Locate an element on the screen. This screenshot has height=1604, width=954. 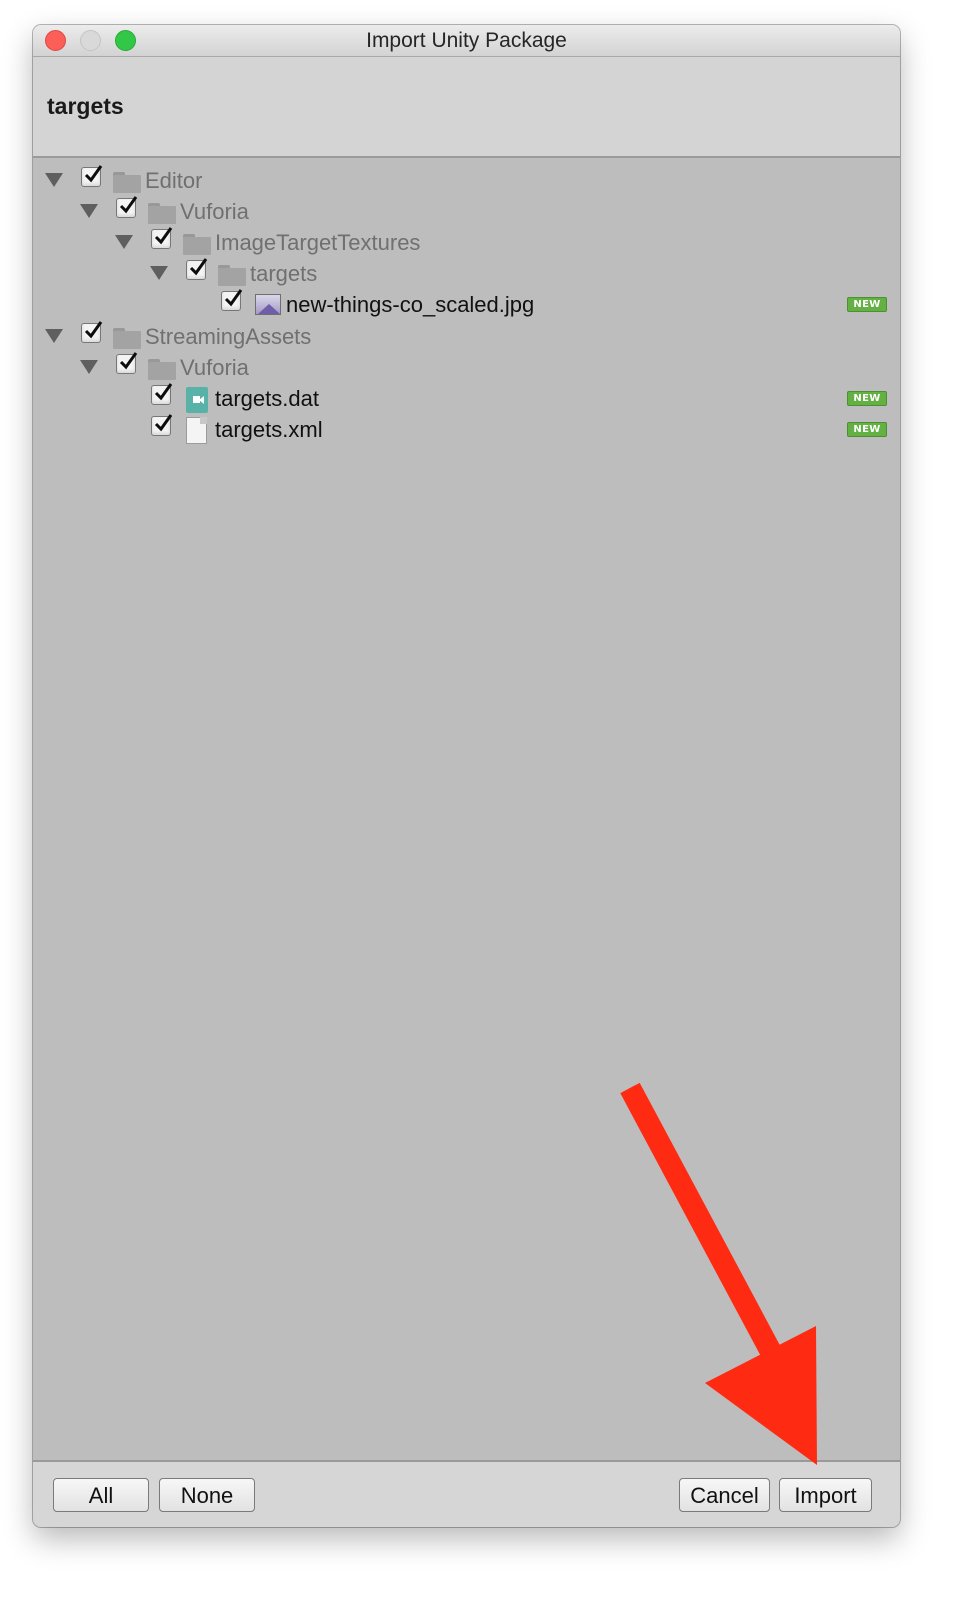
package-name: targets is located at coordinates (85, 106).